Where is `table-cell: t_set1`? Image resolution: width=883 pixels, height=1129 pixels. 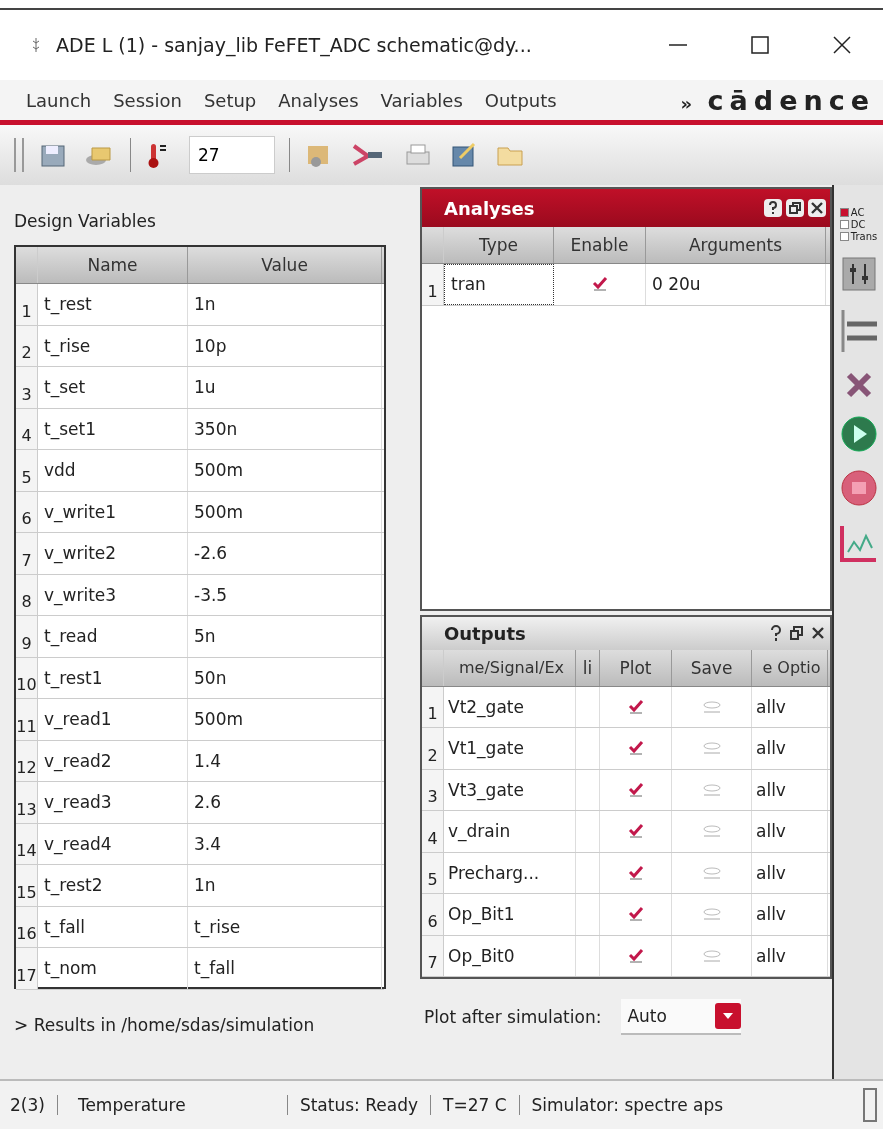 table-cell: t_set1 is located at coordinates (113, 428).